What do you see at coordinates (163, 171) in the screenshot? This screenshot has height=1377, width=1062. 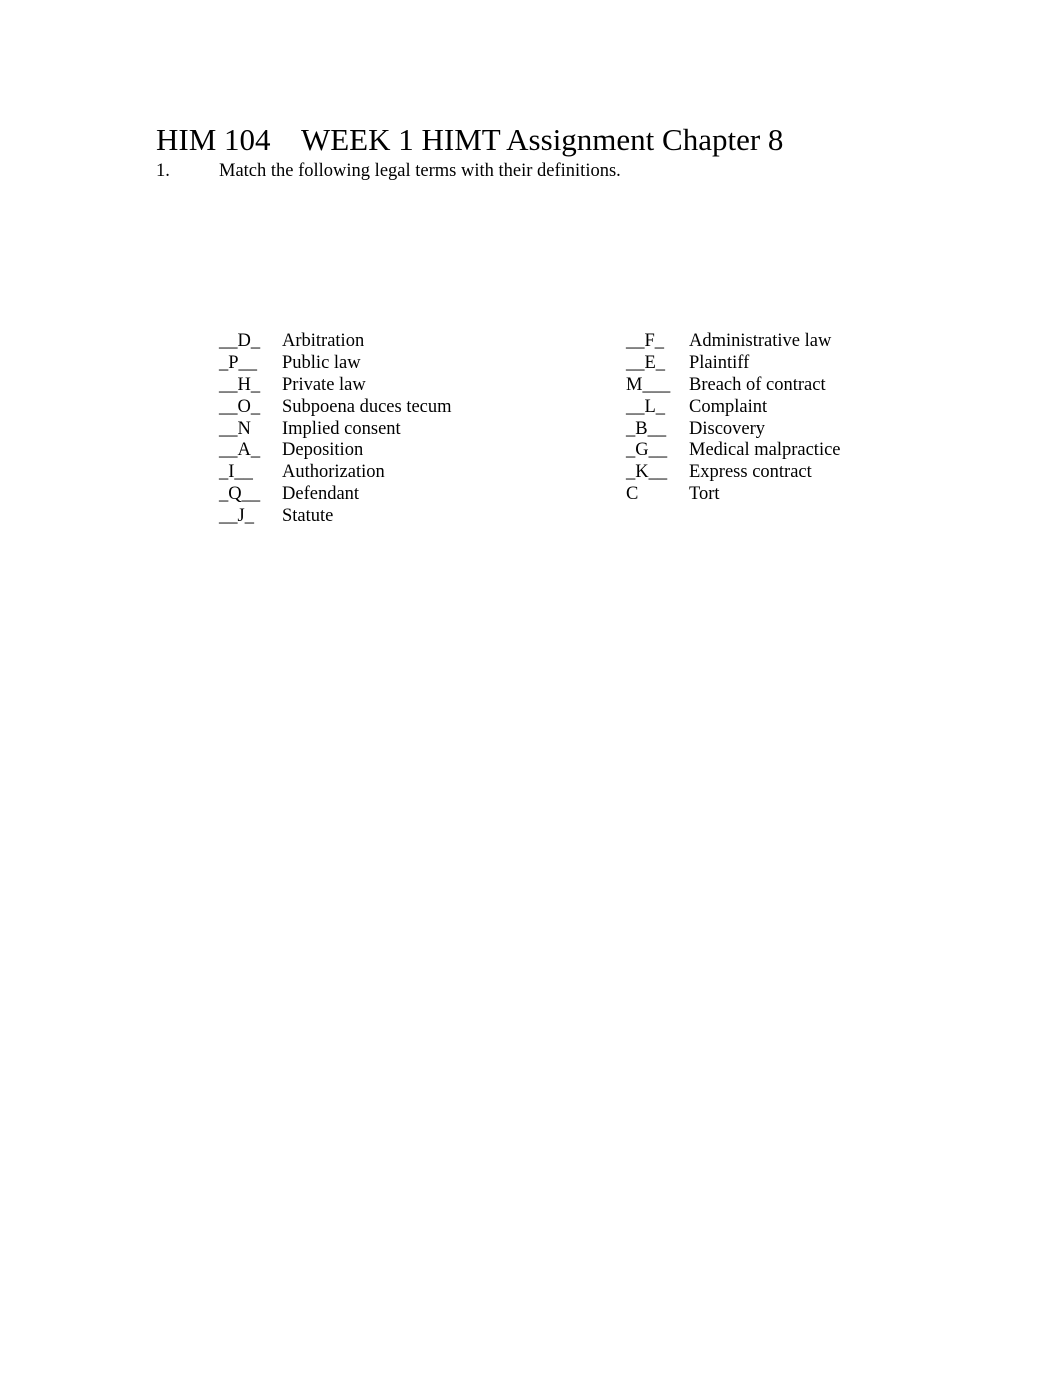 I see `question-number: 1.` at bounding box center [163, 171].